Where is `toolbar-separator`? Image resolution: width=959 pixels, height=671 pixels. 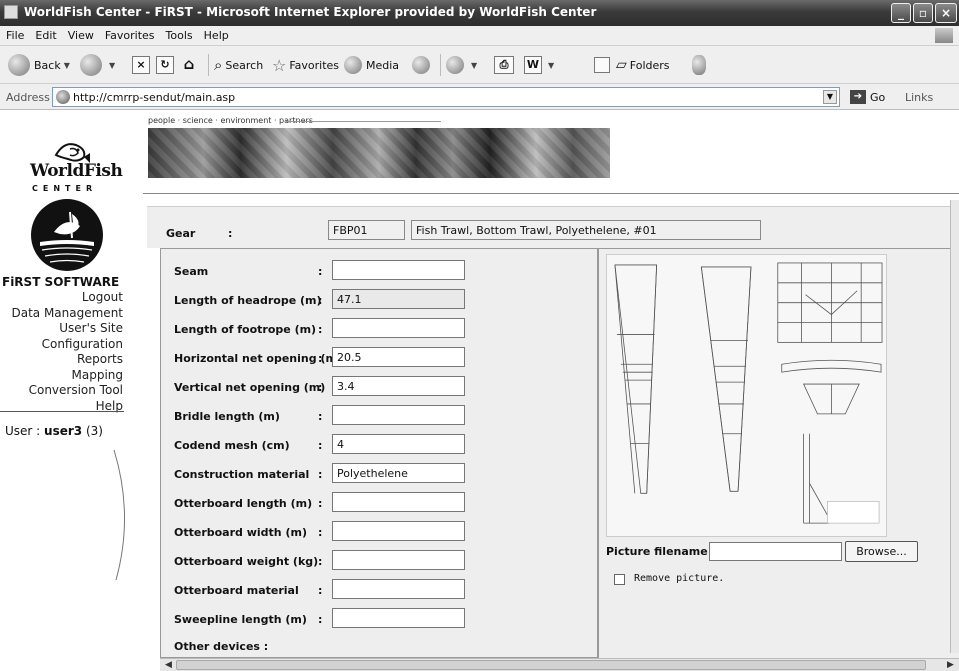
toolbar-separator is located at coordinates (440, 65).